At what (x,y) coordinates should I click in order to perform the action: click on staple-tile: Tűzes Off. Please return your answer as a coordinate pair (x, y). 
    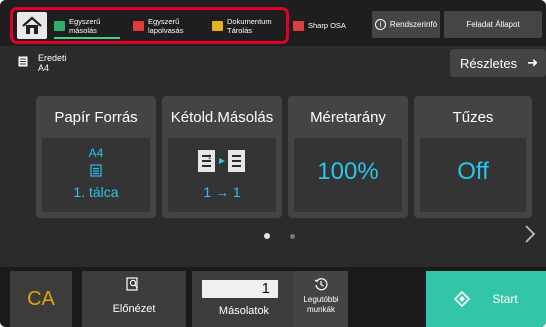
    Looking at the image, I should click on (473, 157).